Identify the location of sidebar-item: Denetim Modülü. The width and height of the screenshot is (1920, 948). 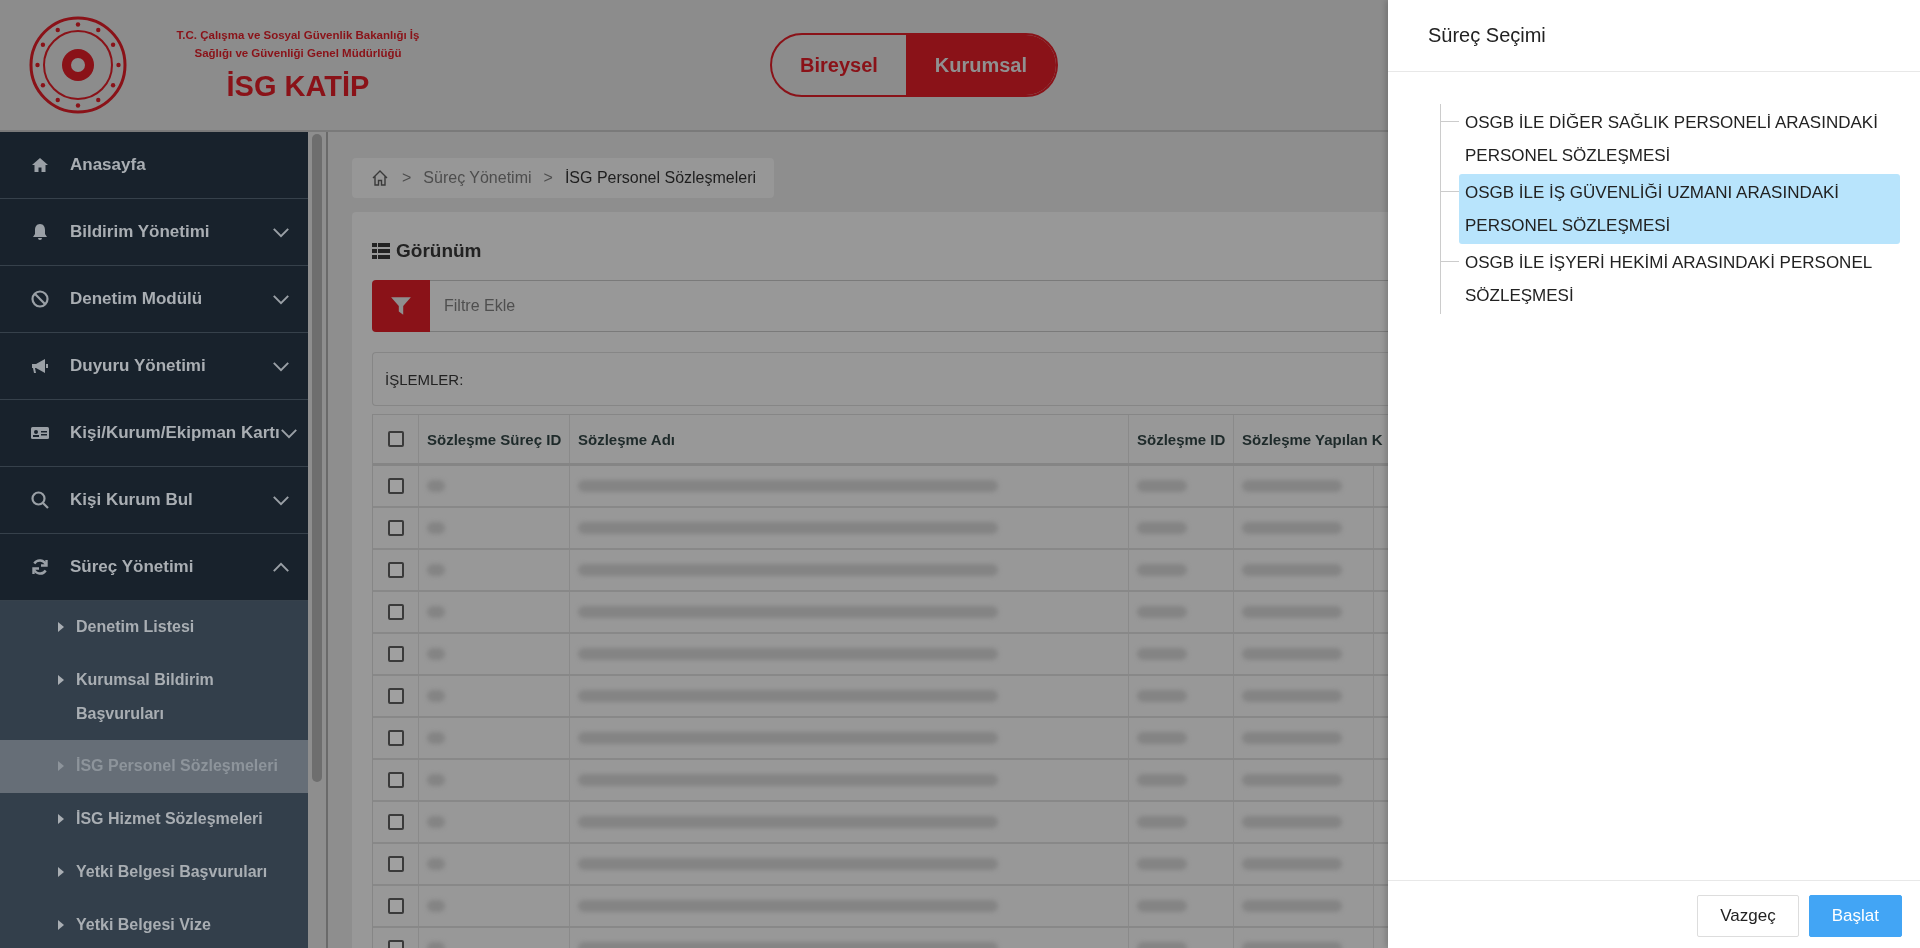
(154, 299).